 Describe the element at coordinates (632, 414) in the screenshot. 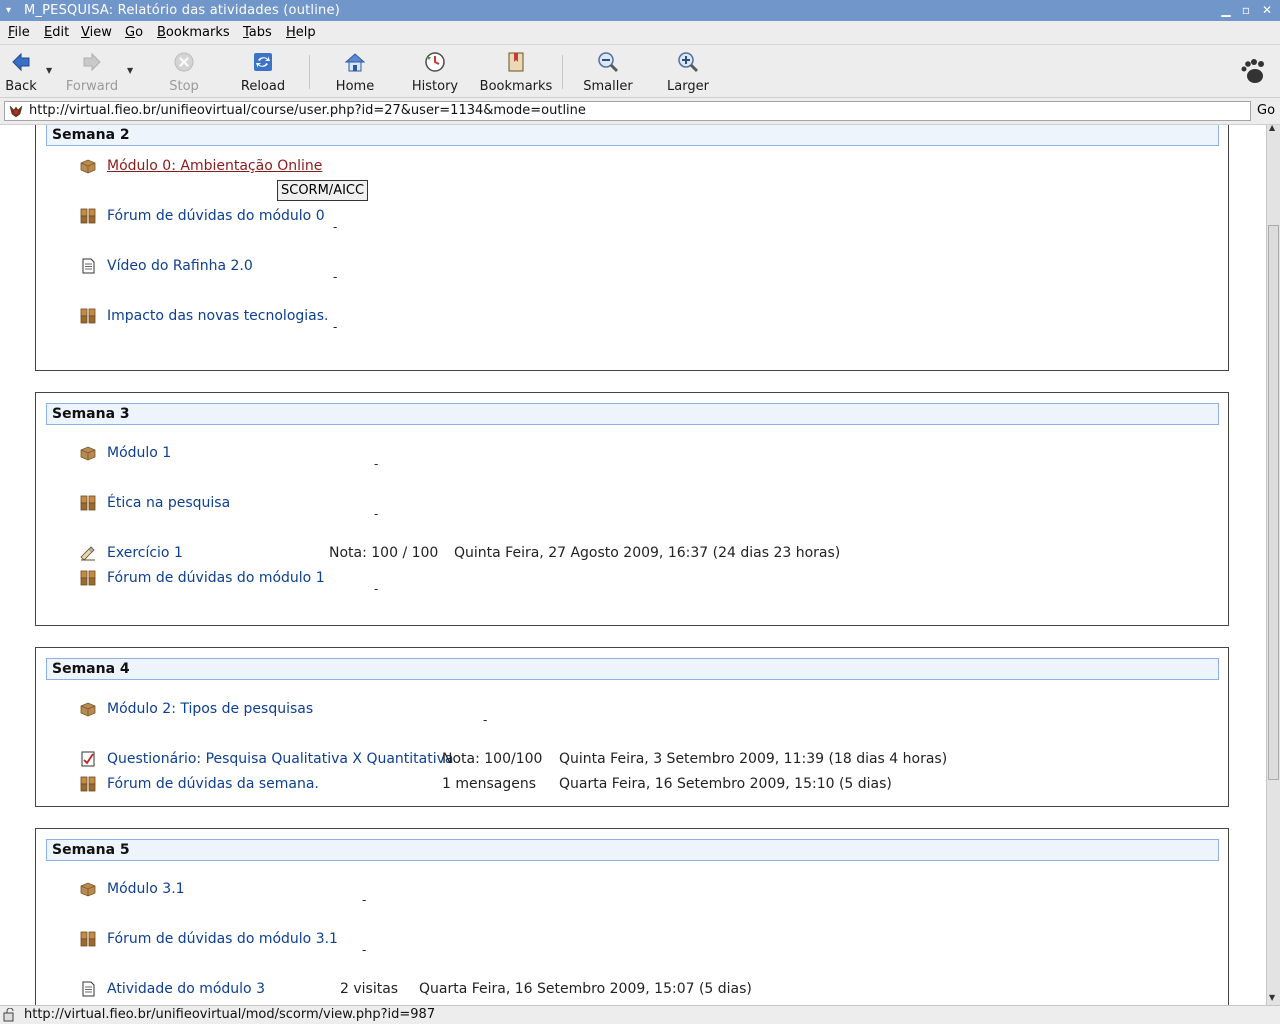

I see `section-heading: Semana 3` at that location.